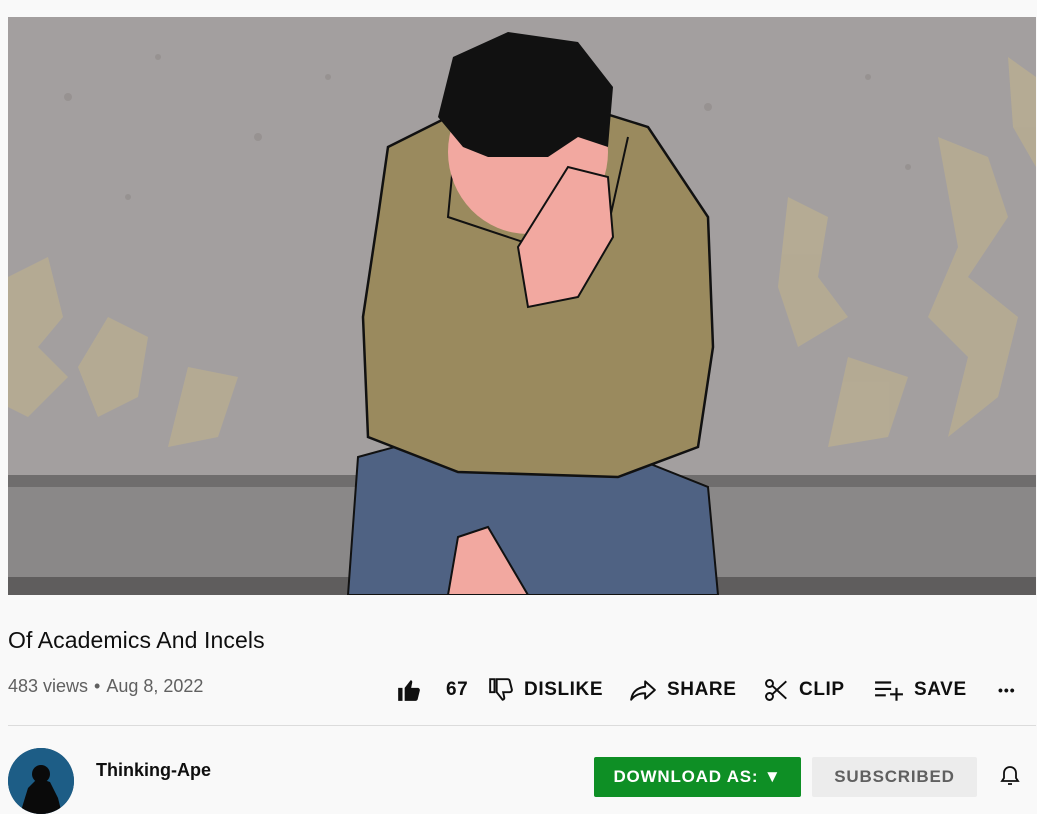 Image resolution: width=1037 pixels, height=814 pixels. I want to click on share-label: SHARE, so click(702, 689).